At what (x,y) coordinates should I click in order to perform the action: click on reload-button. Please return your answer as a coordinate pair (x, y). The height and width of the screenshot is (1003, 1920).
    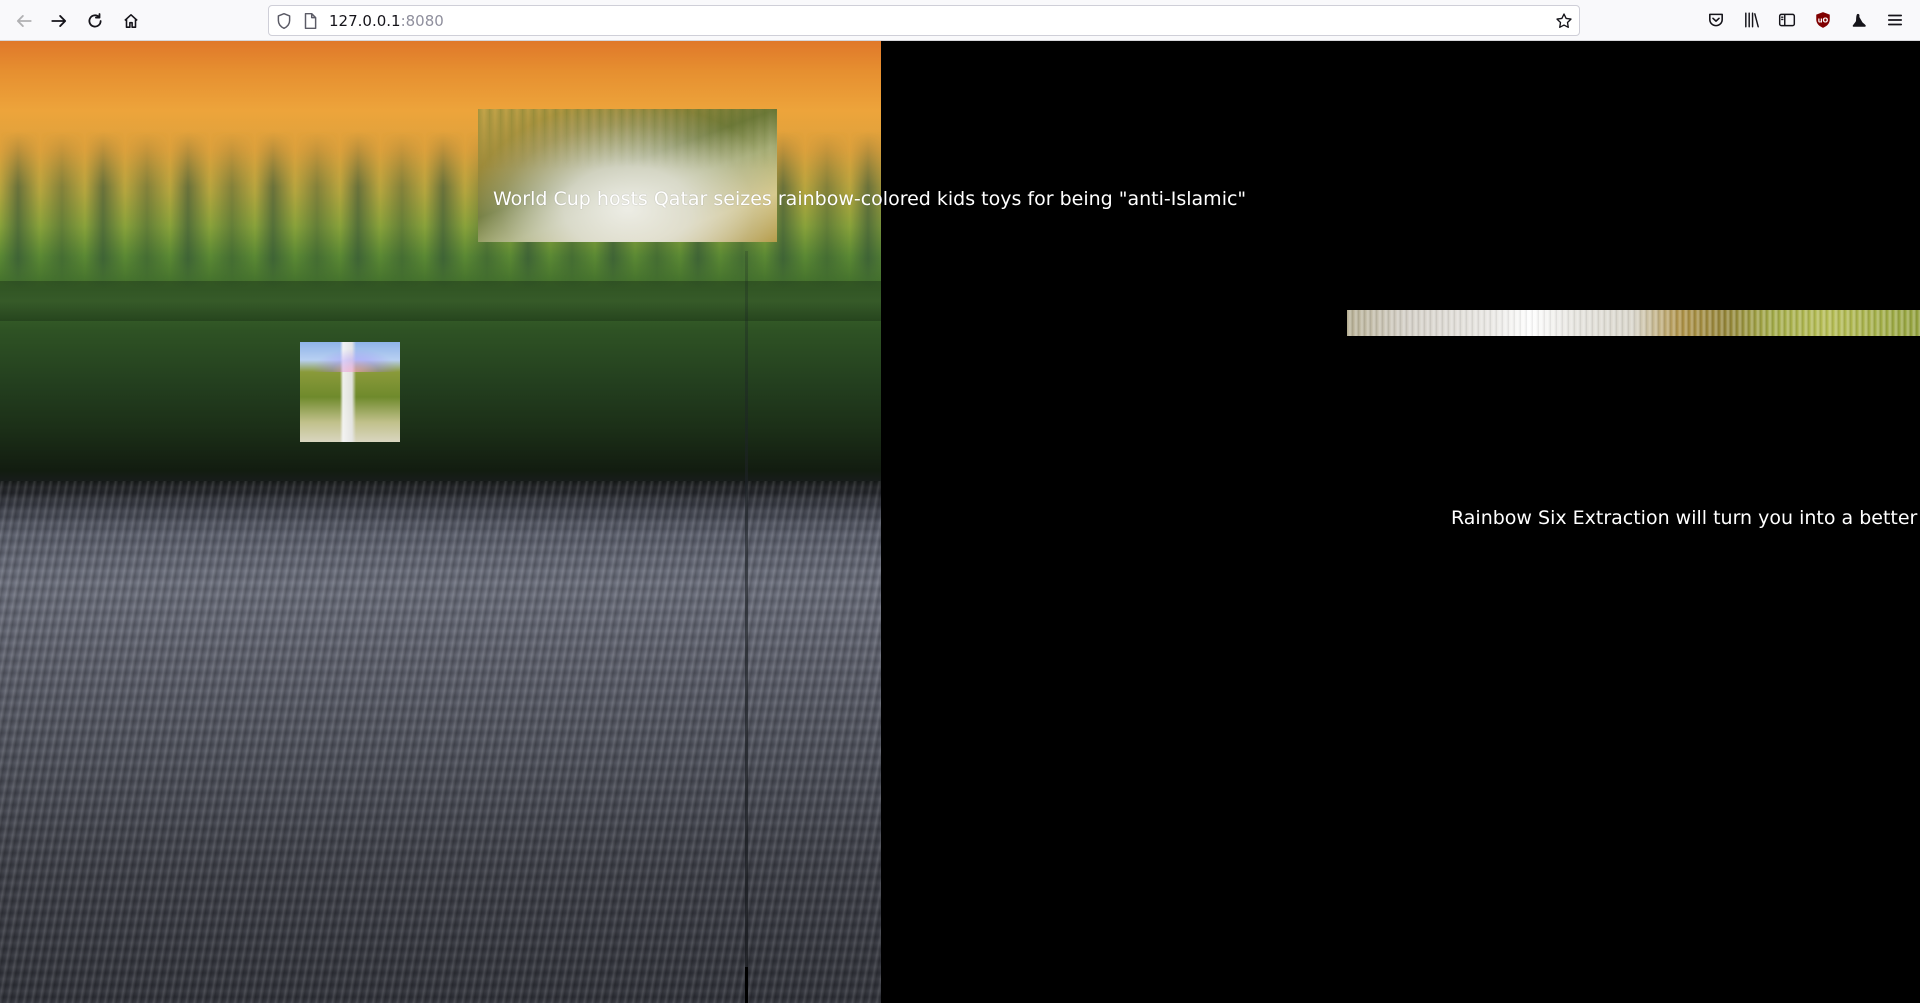
    Looking at the image, I should click on (95, 21).